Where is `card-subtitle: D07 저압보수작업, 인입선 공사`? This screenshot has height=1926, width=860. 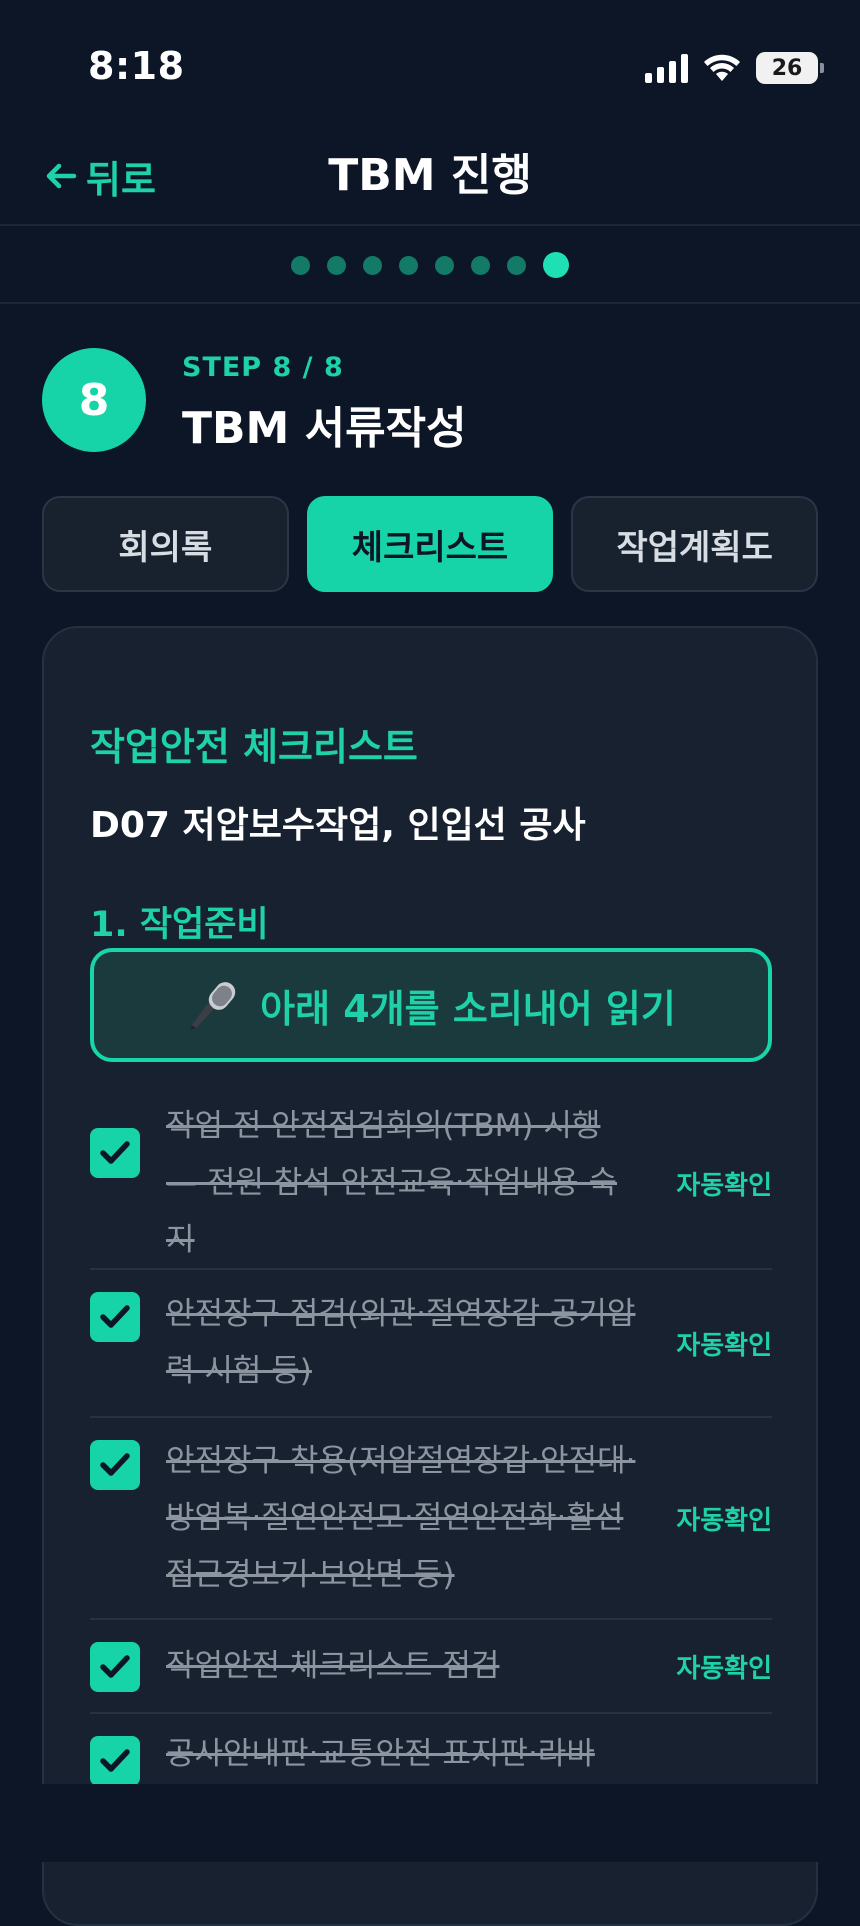 card-subtitle: D07 저압보수작업, 인입선 공사 is located at coordinates (338, 825).